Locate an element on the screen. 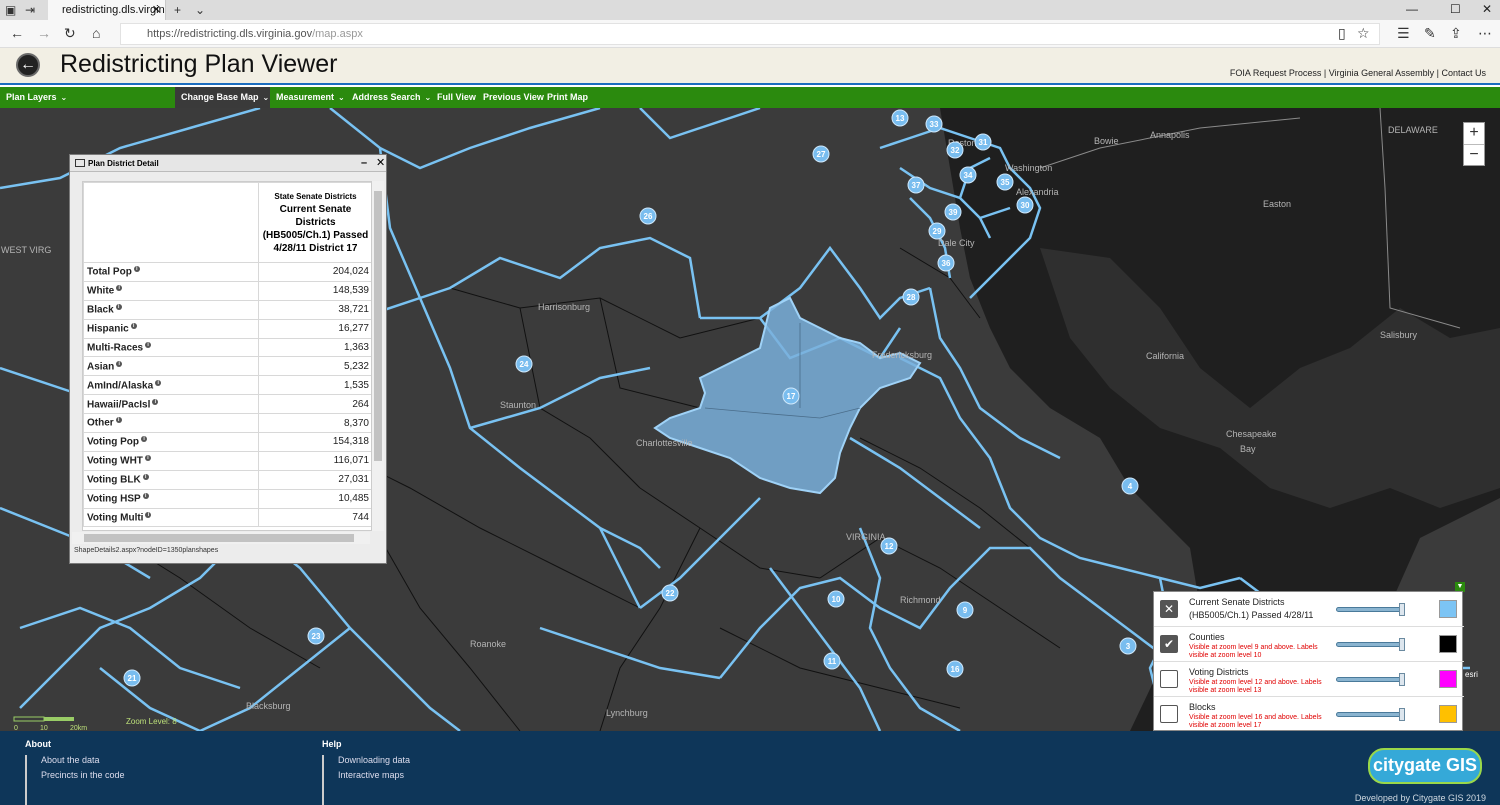 This screenshot has height=805, width=1500. district-marker: 39 is located at coordinates (953, 212).